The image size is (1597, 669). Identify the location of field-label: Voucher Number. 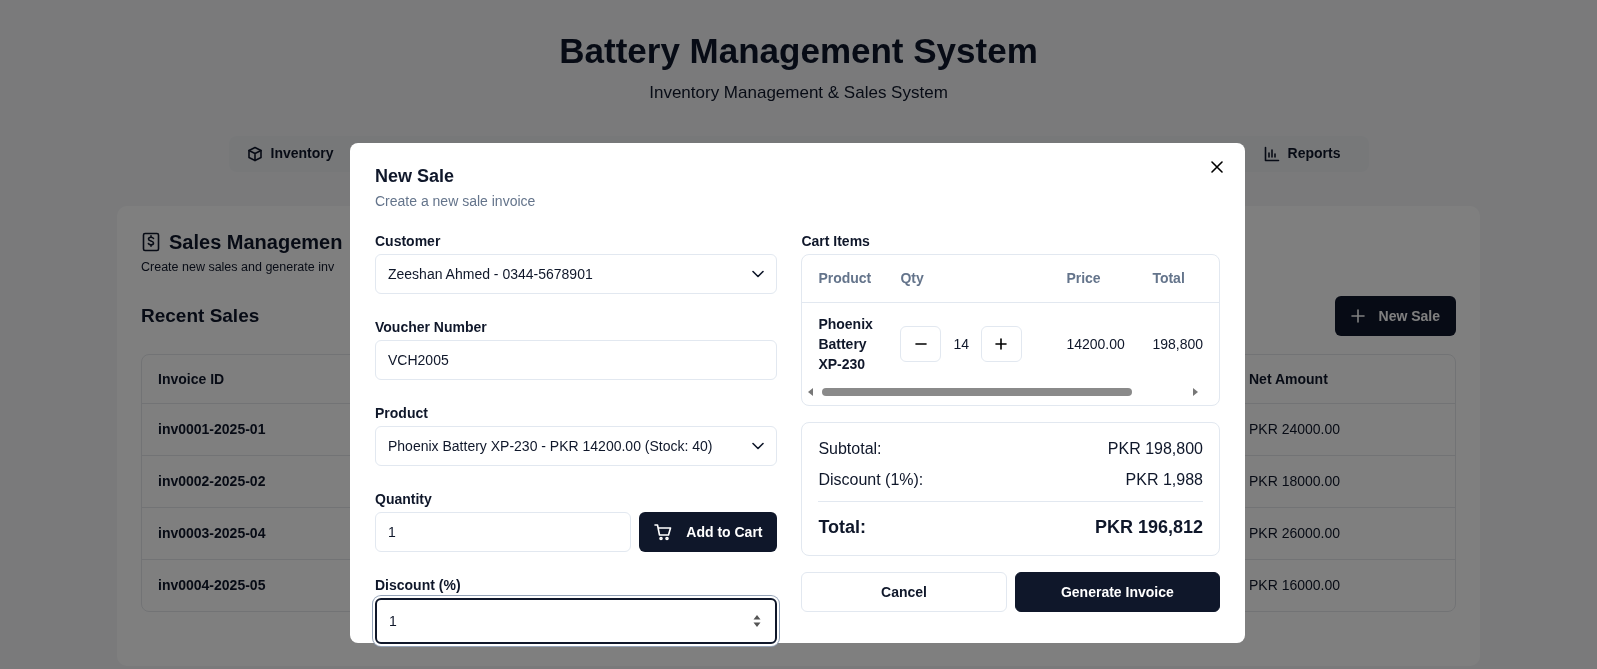
(431, 327).